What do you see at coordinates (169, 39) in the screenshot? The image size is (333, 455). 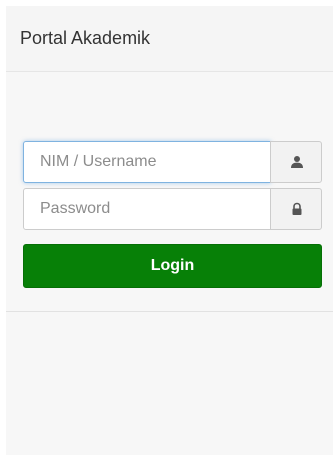 I see `panel-heading: Portal Akademik` at bounding box center [169, 39].